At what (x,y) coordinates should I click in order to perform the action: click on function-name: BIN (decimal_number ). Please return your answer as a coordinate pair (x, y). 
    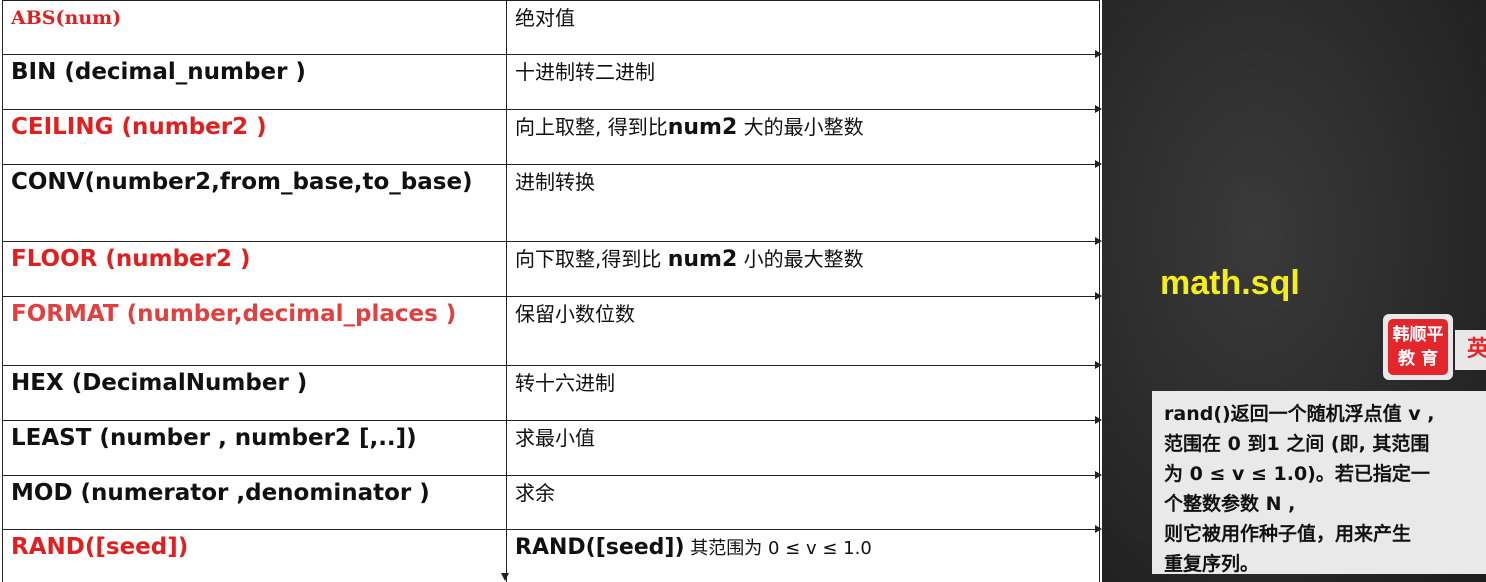
    Looking at the image, I should click on (254, 82).